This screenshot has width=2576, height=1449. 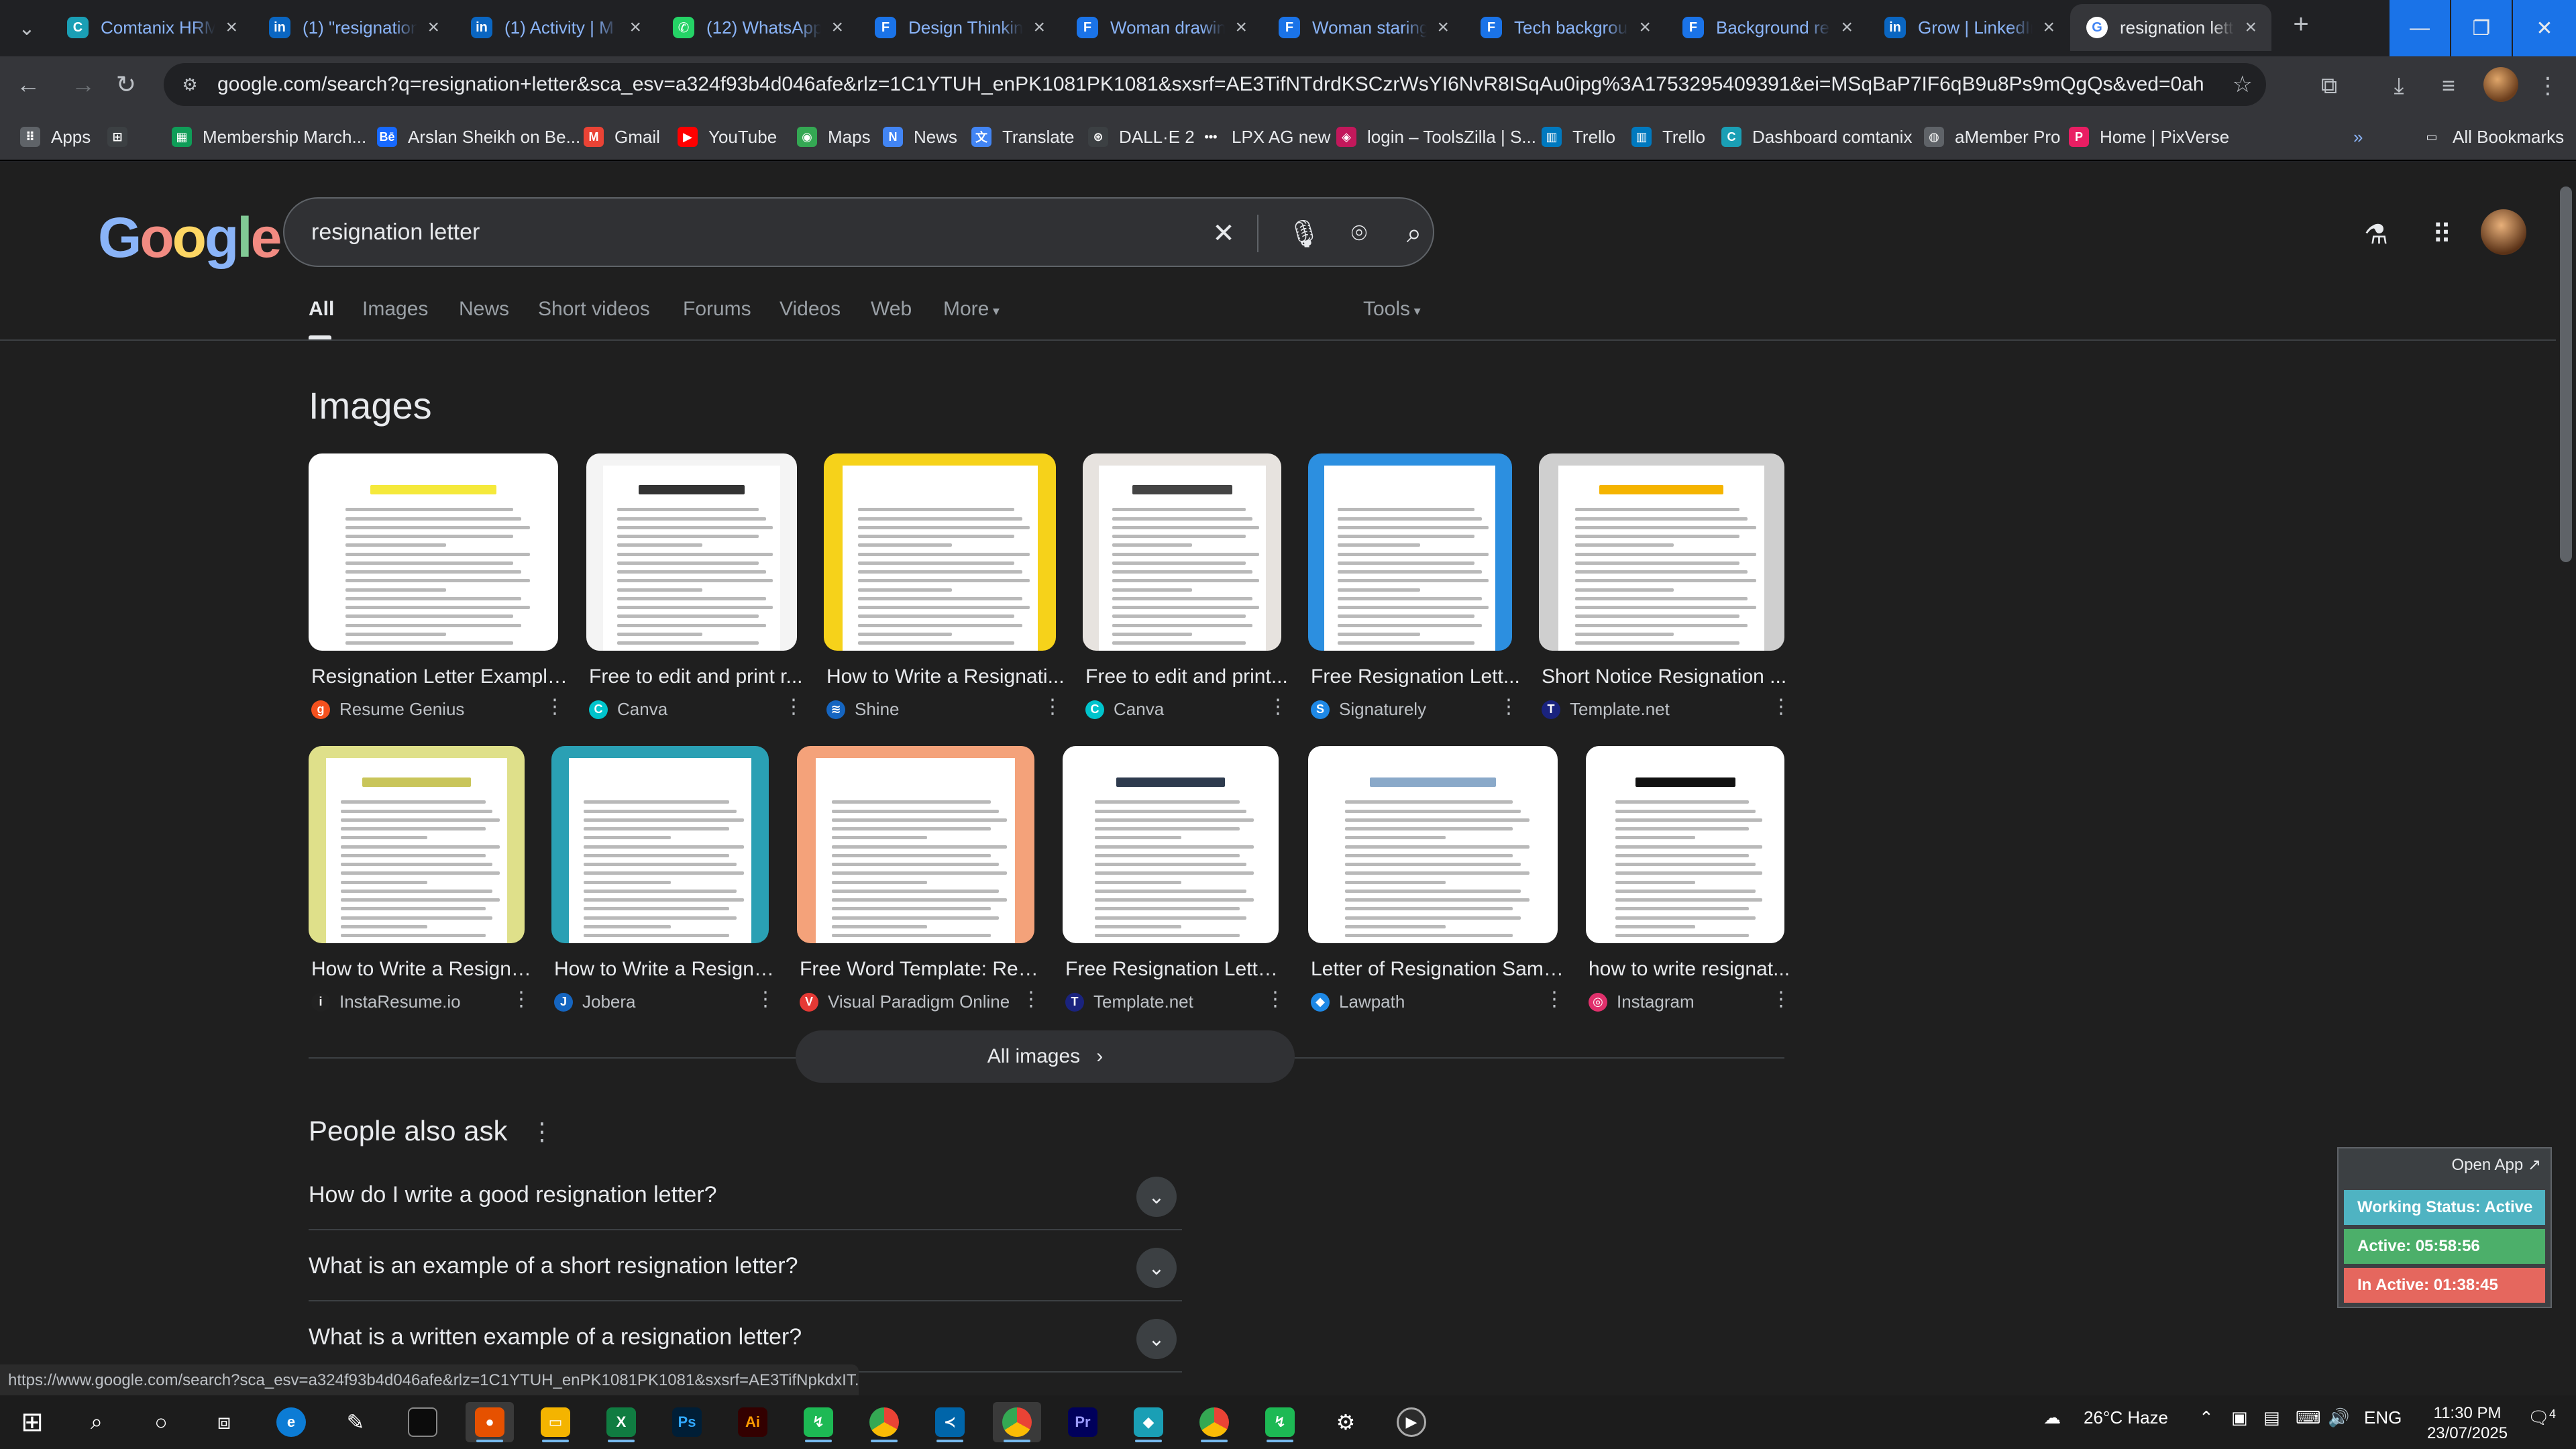 I want to click on media-control-icon: ≡, so click(x=2448, y=85).